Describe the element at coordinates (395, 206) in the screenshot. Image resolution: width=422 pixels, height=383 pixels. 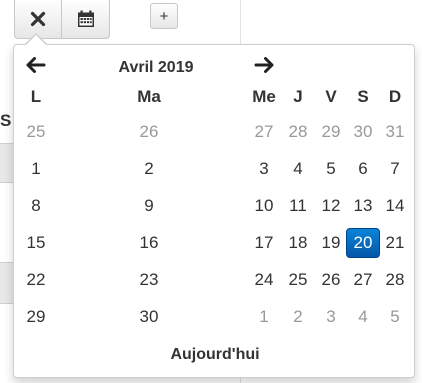
I see `day-cell: 14` at that location.